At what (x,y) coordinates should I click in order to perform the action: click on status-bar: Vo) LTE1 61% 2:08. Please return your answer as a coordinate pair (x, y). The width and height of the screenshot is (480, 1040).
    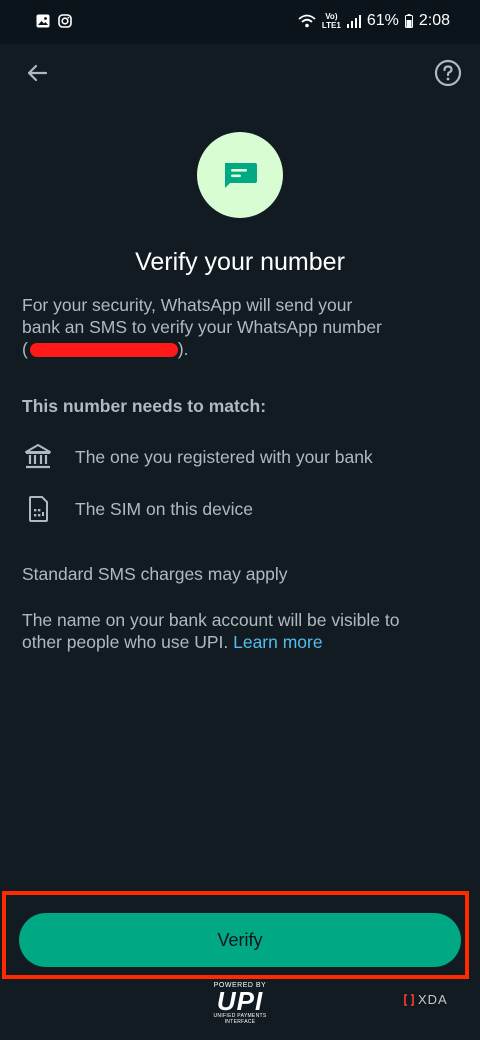
    Looking at the image, I should click on (240, 22).